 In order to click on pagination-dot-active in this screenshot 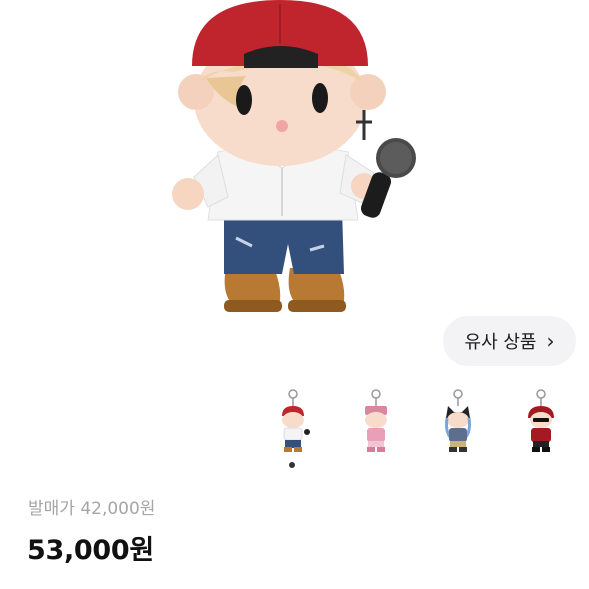, I will do `click(292, 465)`.